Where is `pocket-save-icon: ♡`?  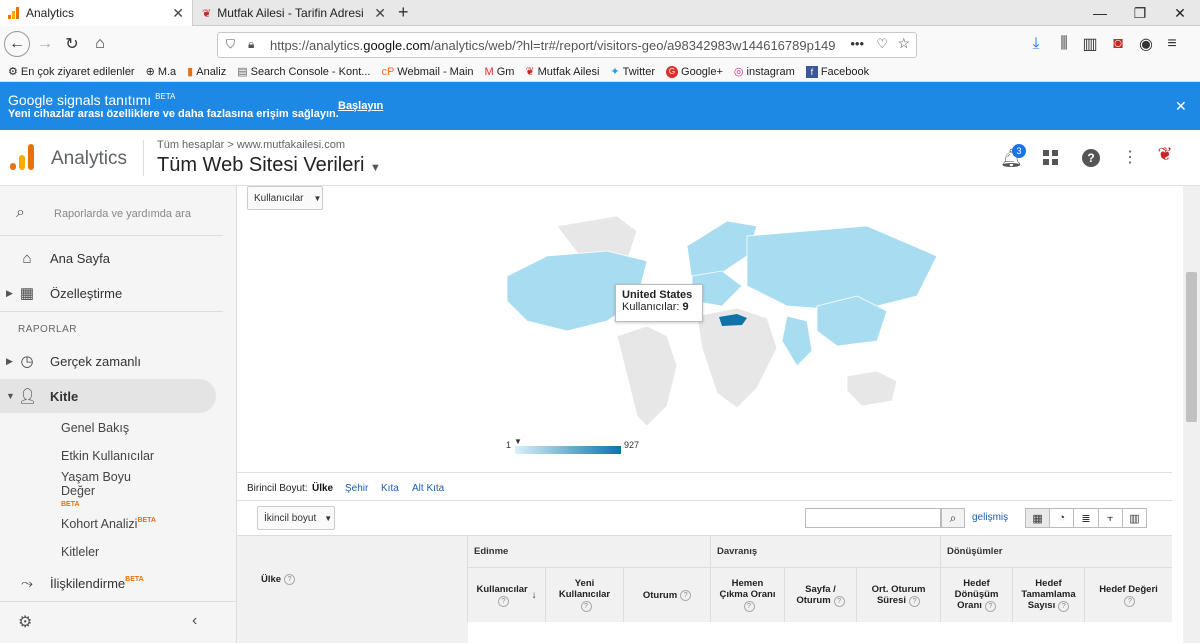 pocket-save-icon: ♡ is located at coordinates (882, 44).